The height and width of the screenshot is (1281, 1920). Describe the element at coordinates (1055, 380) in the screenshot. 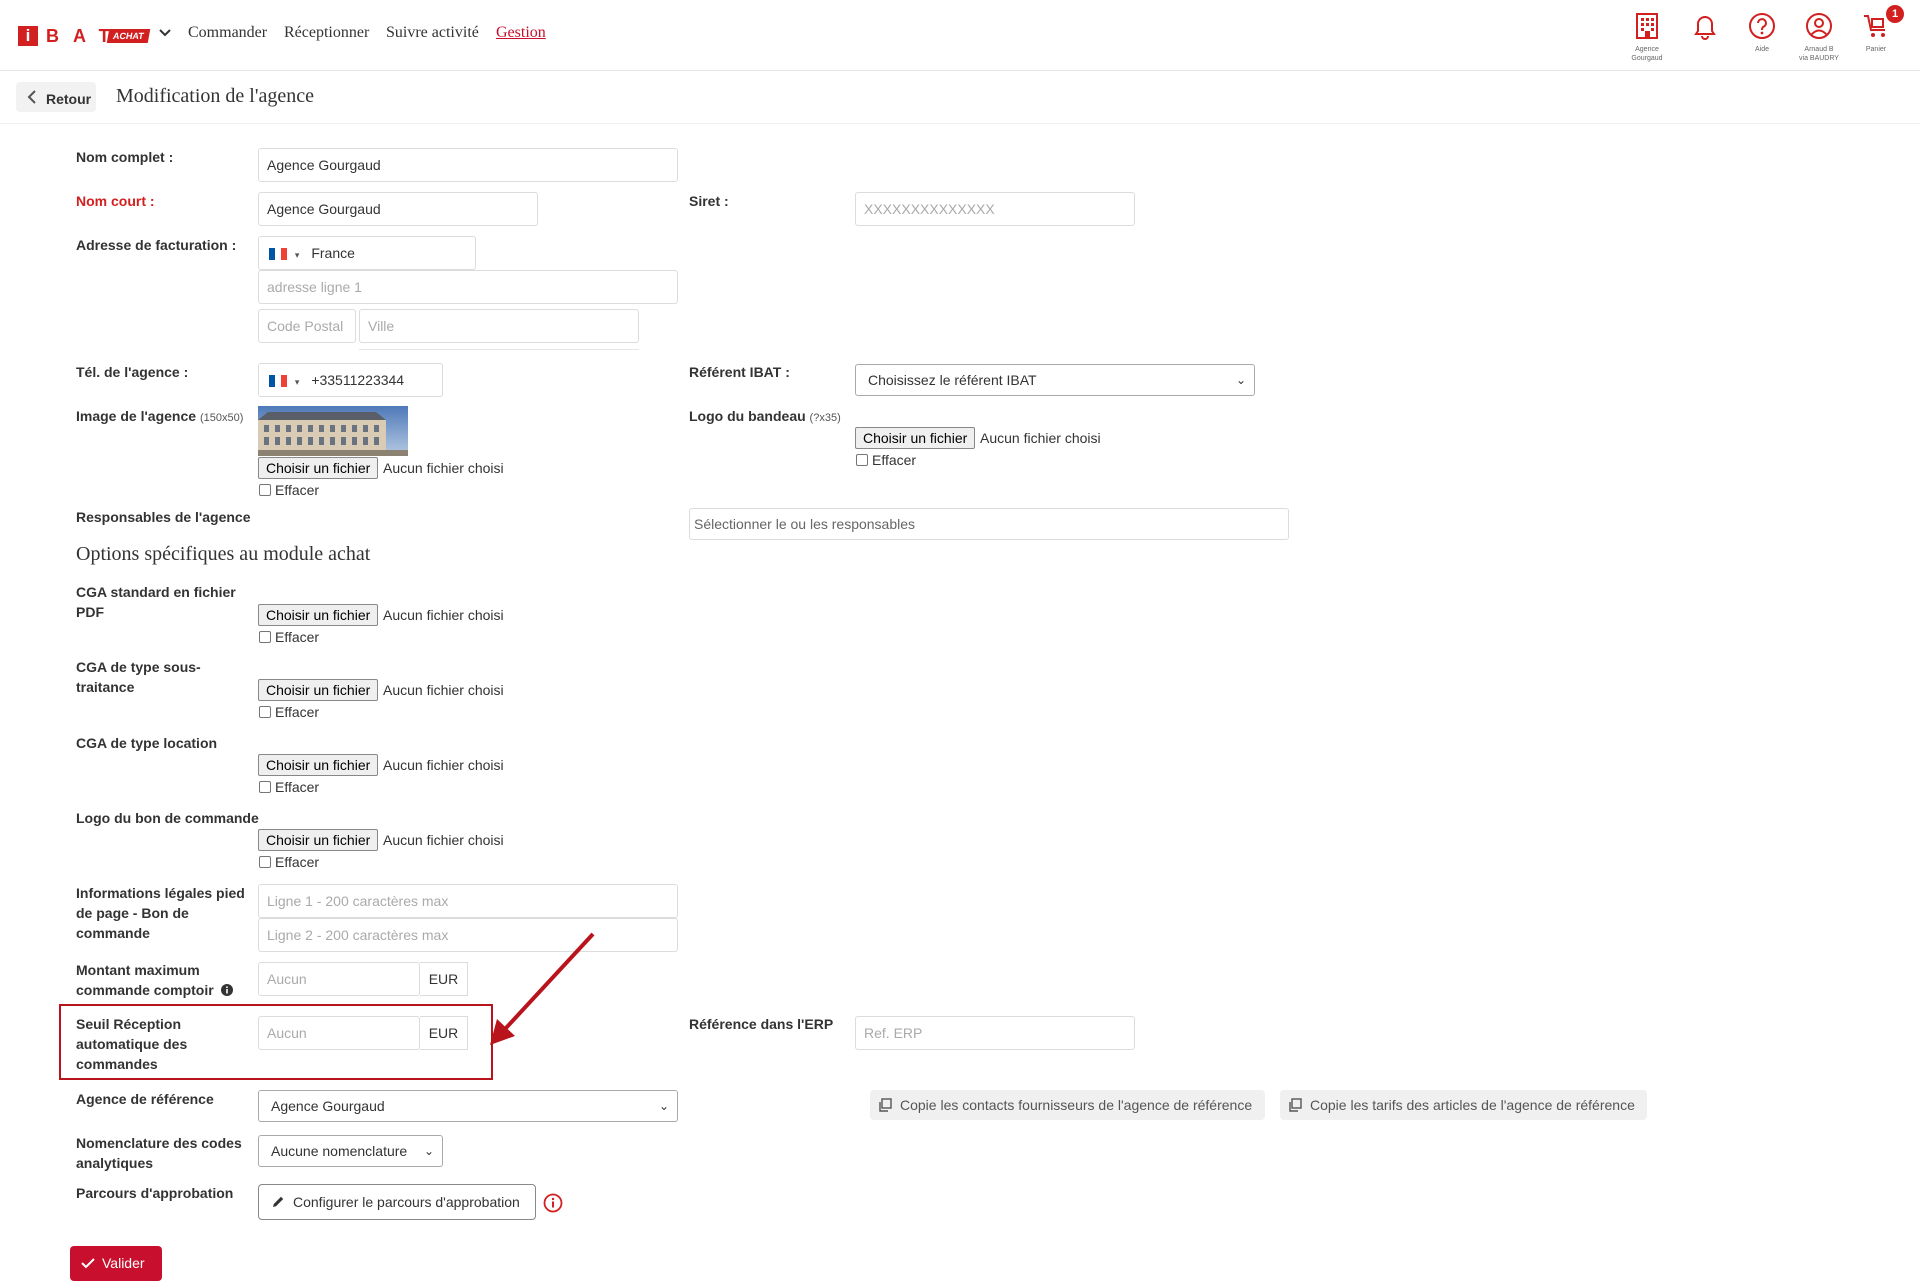

I see `referent-select: Choisissez le référent IBAT ⌄` at that location.